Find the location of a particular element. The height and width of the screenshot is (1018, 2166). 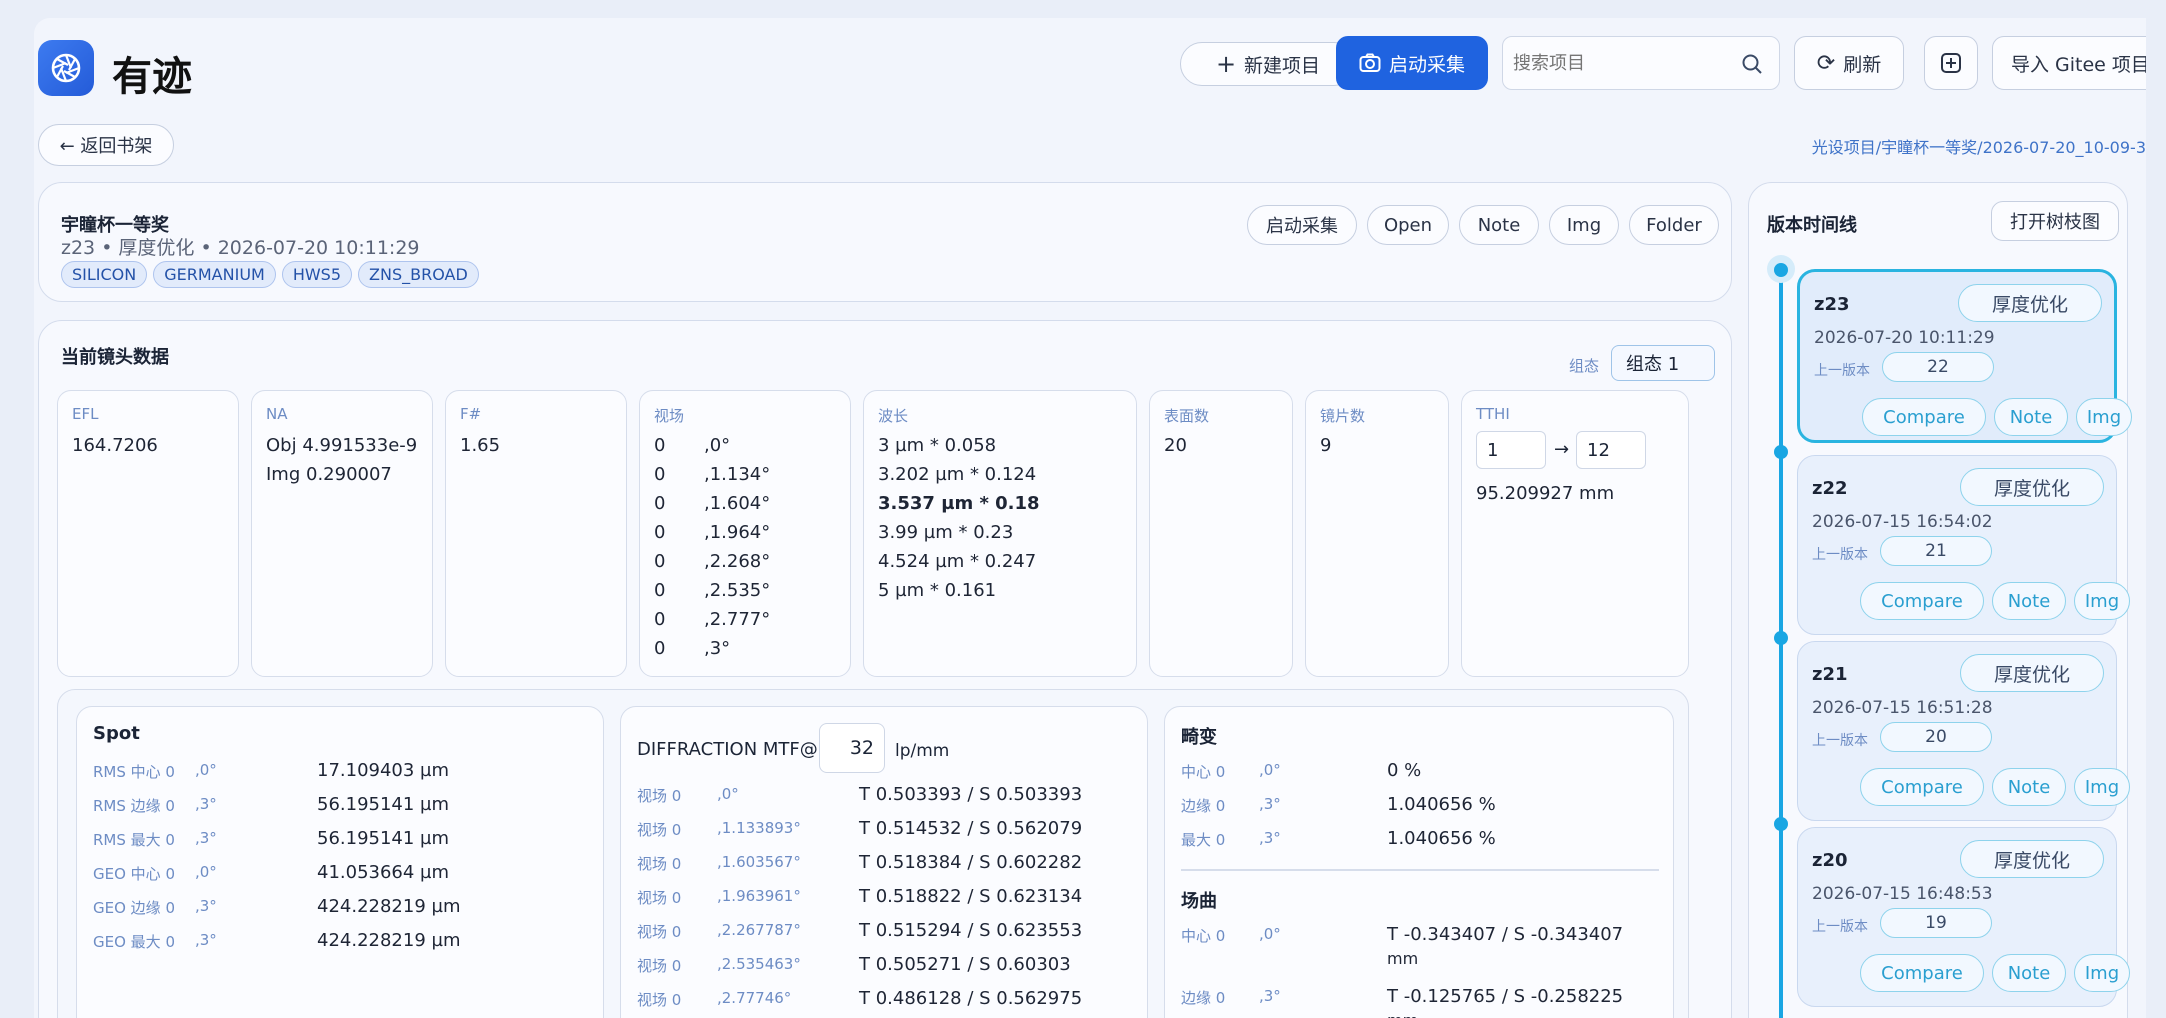

wavelength-item: 3.99 µm * 0.23 is located at coordinates (946, 532).